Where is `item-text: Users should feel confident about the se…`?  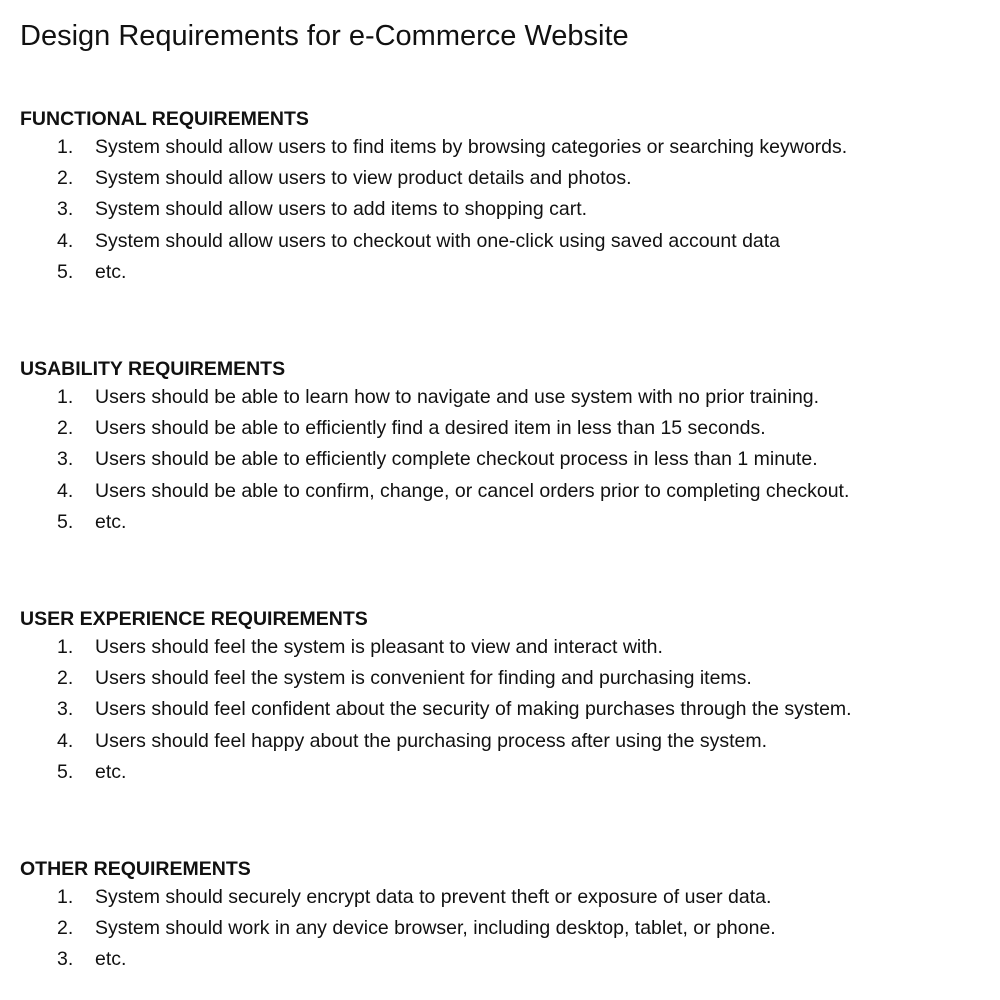
item-text: Users should feel confident about the se… is located at coordinates (473, 709).